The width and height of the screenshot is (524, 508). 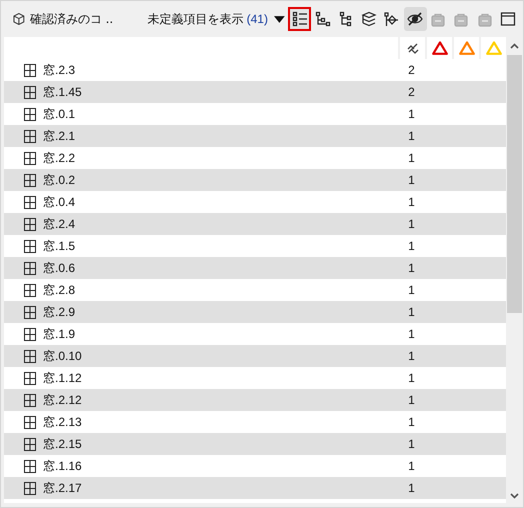 I want to click on item-name: 窓.2.4, so click(x=59, y=224).